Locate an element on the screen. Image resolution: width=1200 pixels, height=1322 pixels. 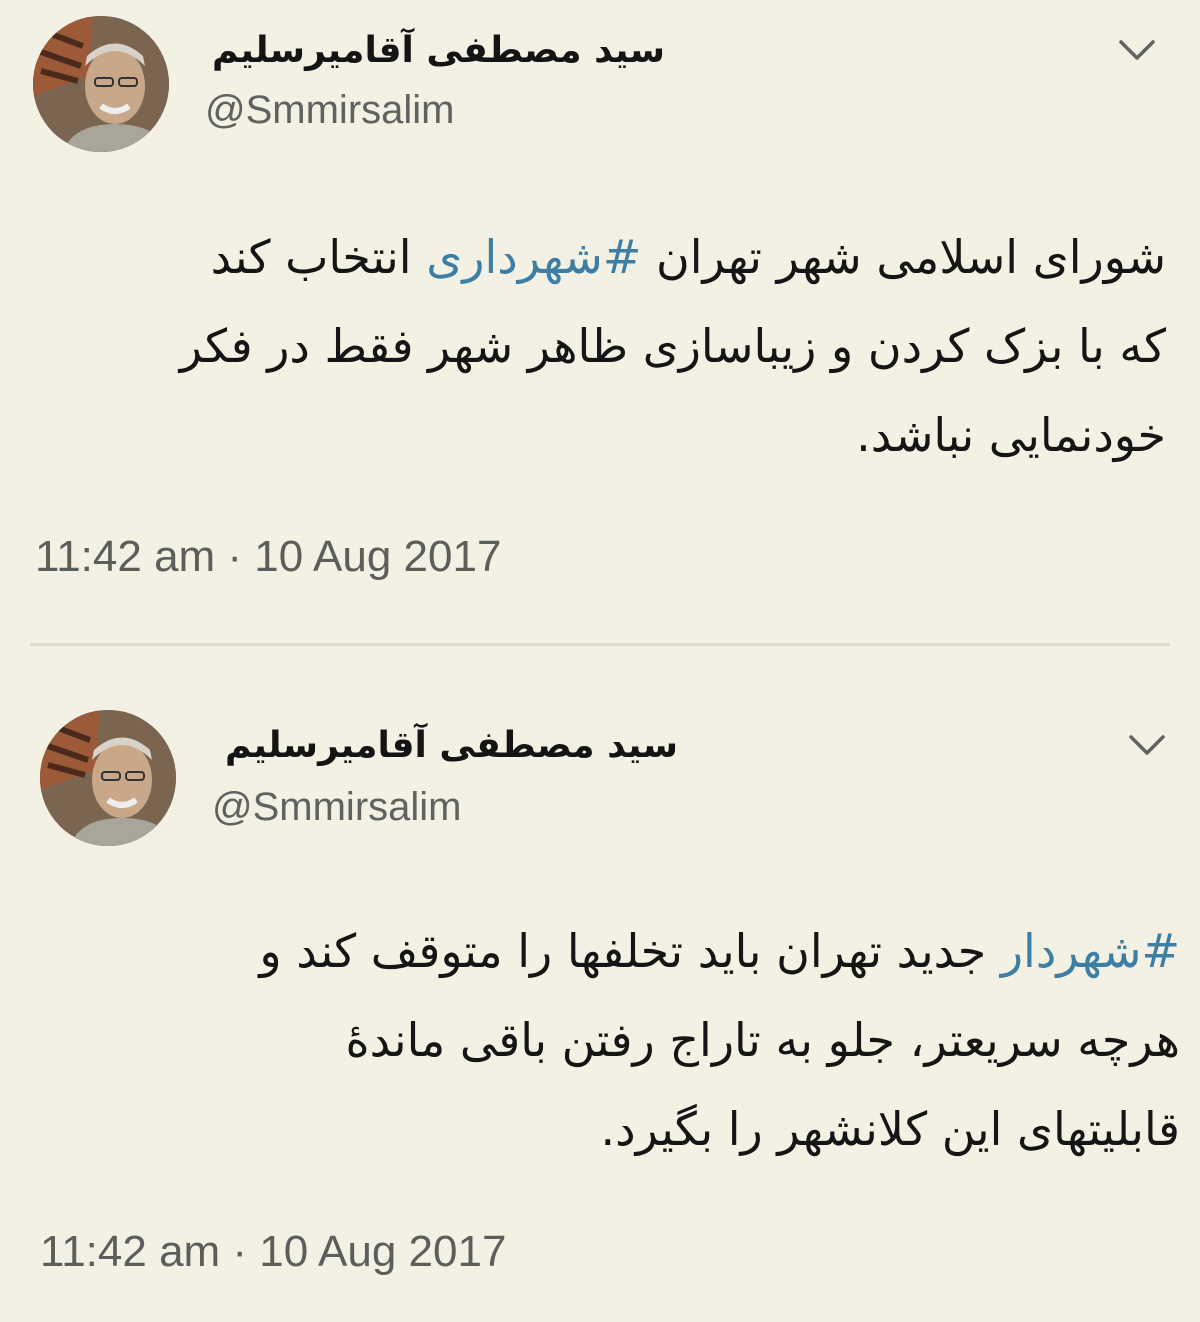
text-segment: شورای اسلامی شهر تهران is located at coordinates (903, 257).